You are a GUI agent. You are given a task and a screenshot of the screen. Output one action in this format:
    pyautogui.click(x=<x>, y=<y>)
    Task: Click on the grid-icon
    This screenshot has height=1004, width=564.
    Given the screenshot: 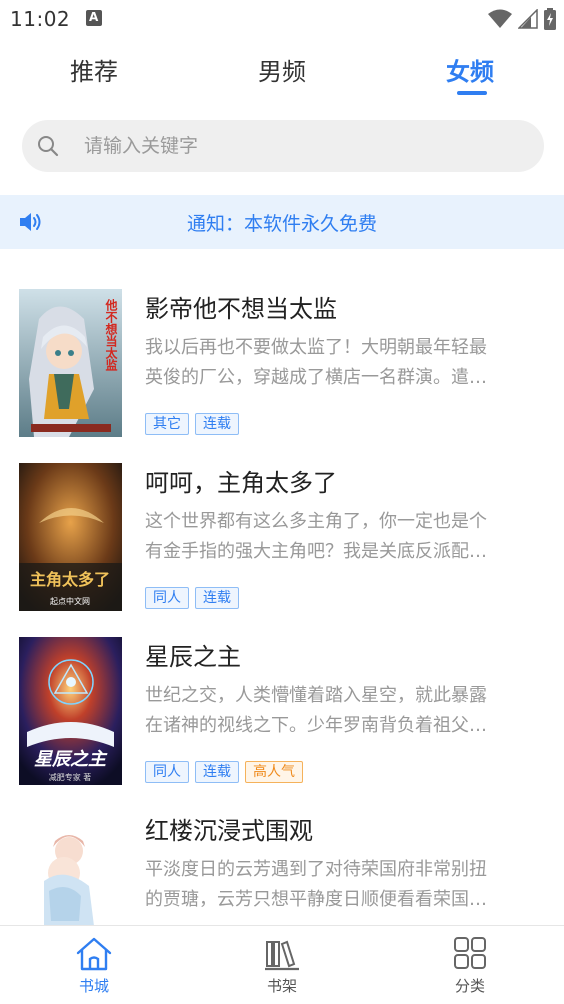 What is the action you would take?
    pyautogui.click(x=470, y=953)
    